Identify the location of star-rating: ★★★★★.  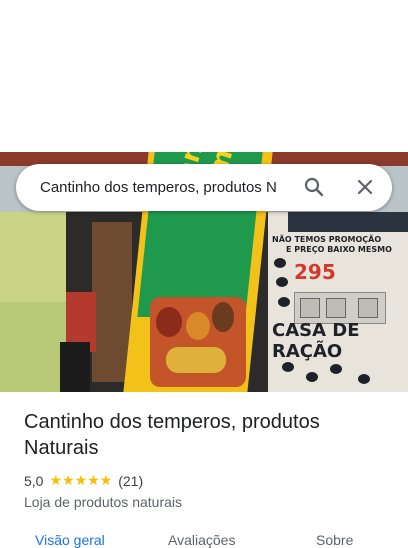
(80, 481).